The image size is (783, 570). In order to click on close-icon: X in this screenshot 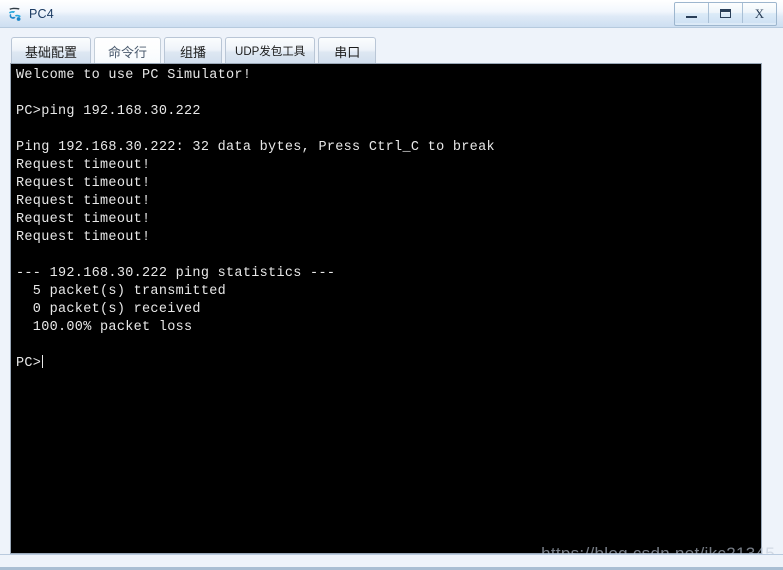, I will do `click(759, 13)`.